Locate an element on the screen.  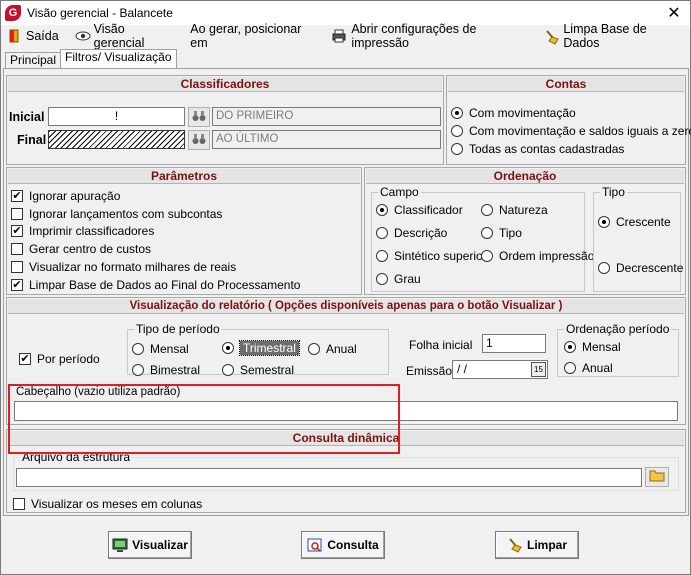
ord-periodo-anual: Anual is located at coordinates (588, 368).